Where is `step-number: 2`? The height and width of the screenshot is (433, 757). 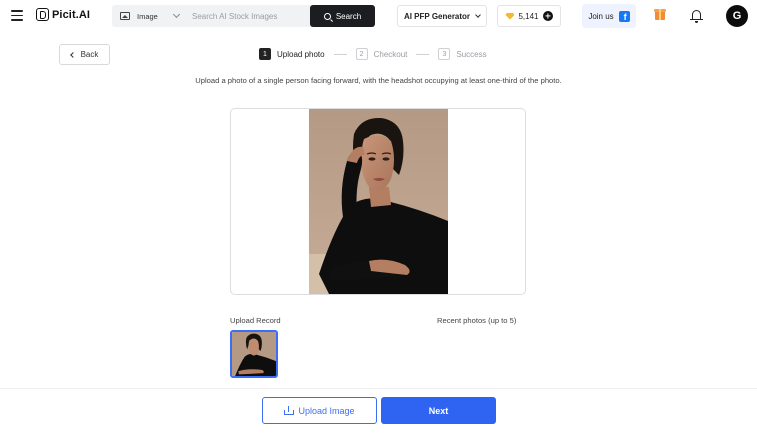 step-number: 2 is located at coordinates (361, 54).